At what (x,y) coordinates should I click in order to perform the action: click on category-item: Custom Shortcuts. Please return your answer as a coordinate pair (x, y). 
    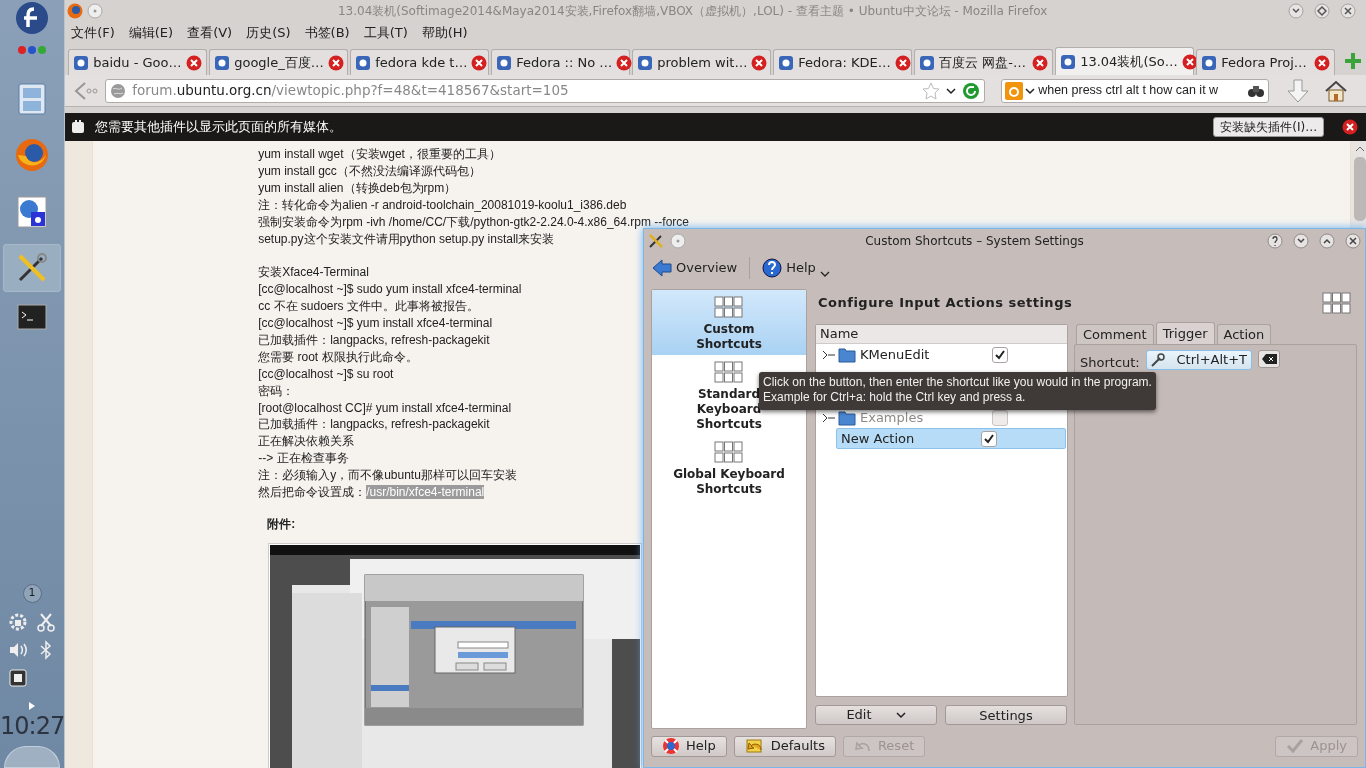
    Looking at the image, I should click on (729, 322).